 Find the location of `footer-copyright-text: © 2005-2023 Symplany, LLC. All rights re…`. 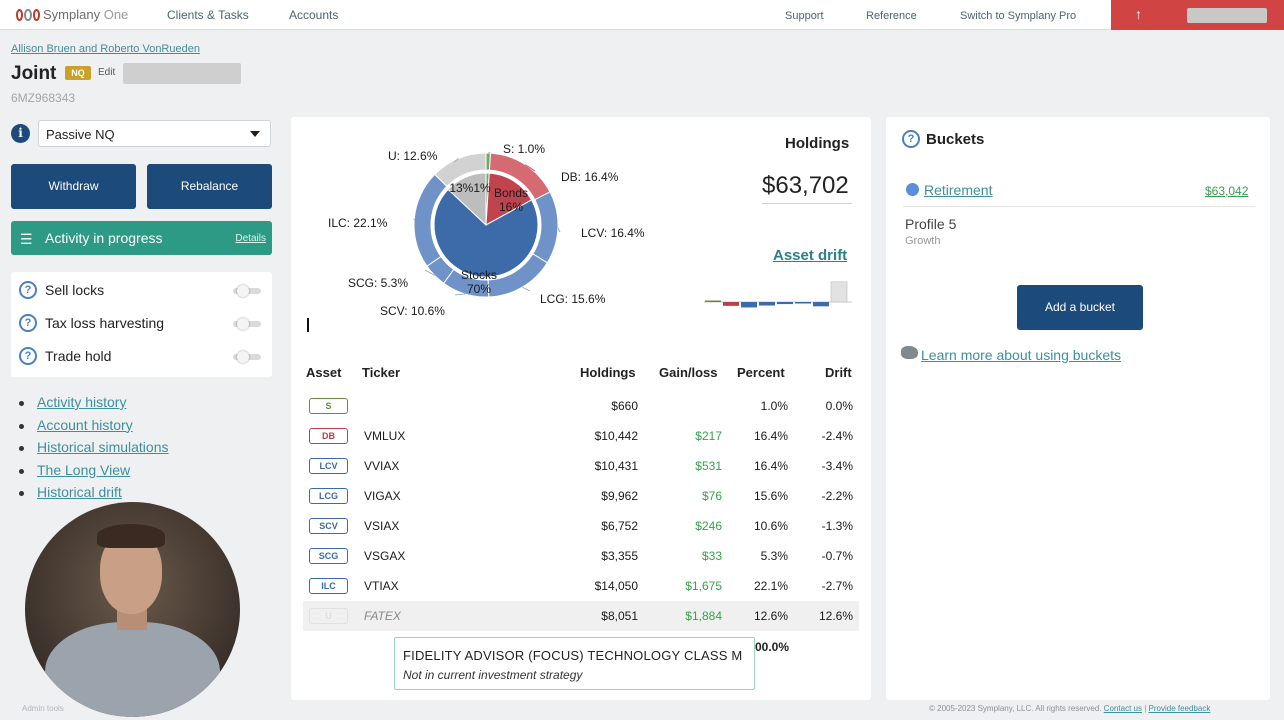

footer-copyright-text: © 2005-2023 Symplany, LLC. All rights re… is located at coordinates (1015, 708).